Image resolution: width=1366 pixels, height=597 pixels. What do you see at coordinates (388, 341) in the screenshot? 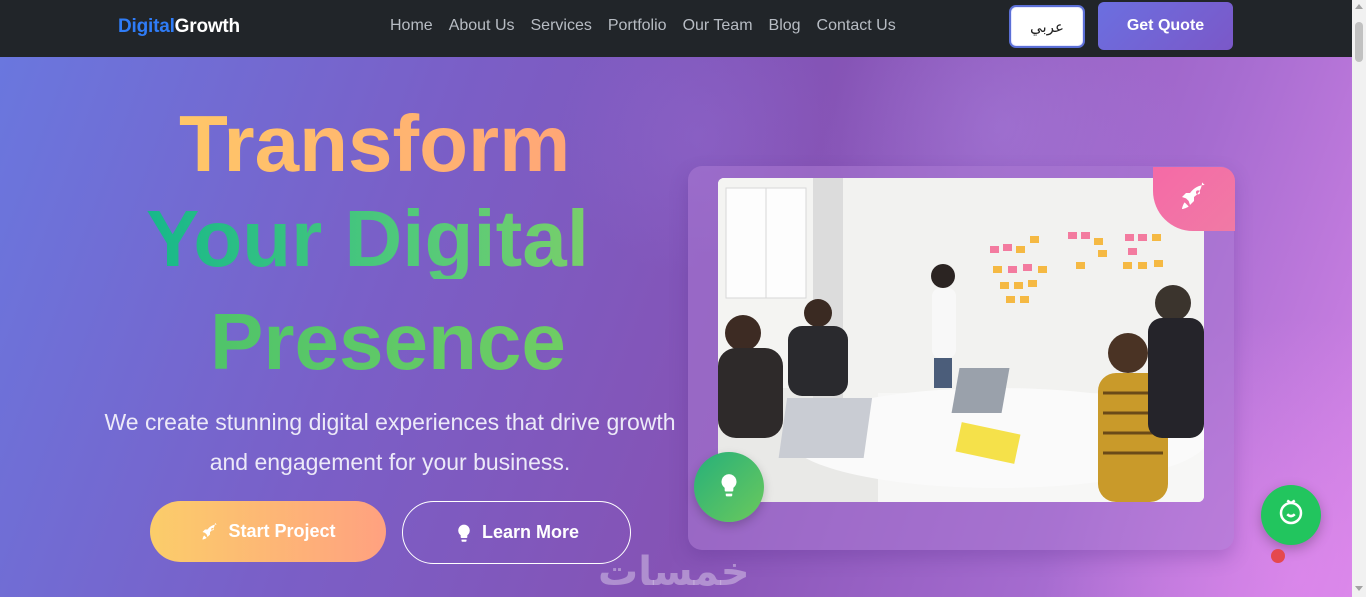
I see `hero-title-line3: Presence` at bounding box center [388, 341].